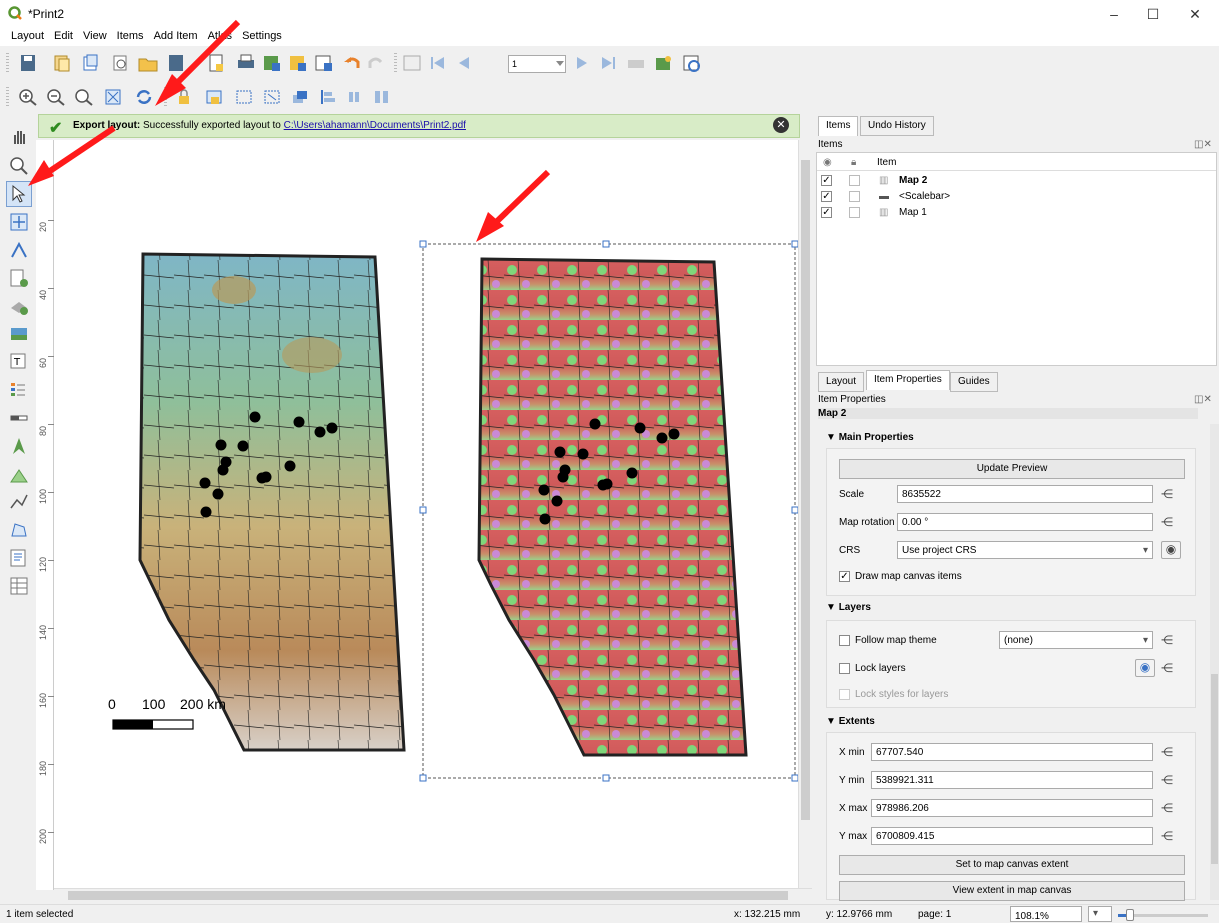 Image resolution: width=1219 pixels, height=923 pixels. I want to click on group-items-icon, so click(244, 97).